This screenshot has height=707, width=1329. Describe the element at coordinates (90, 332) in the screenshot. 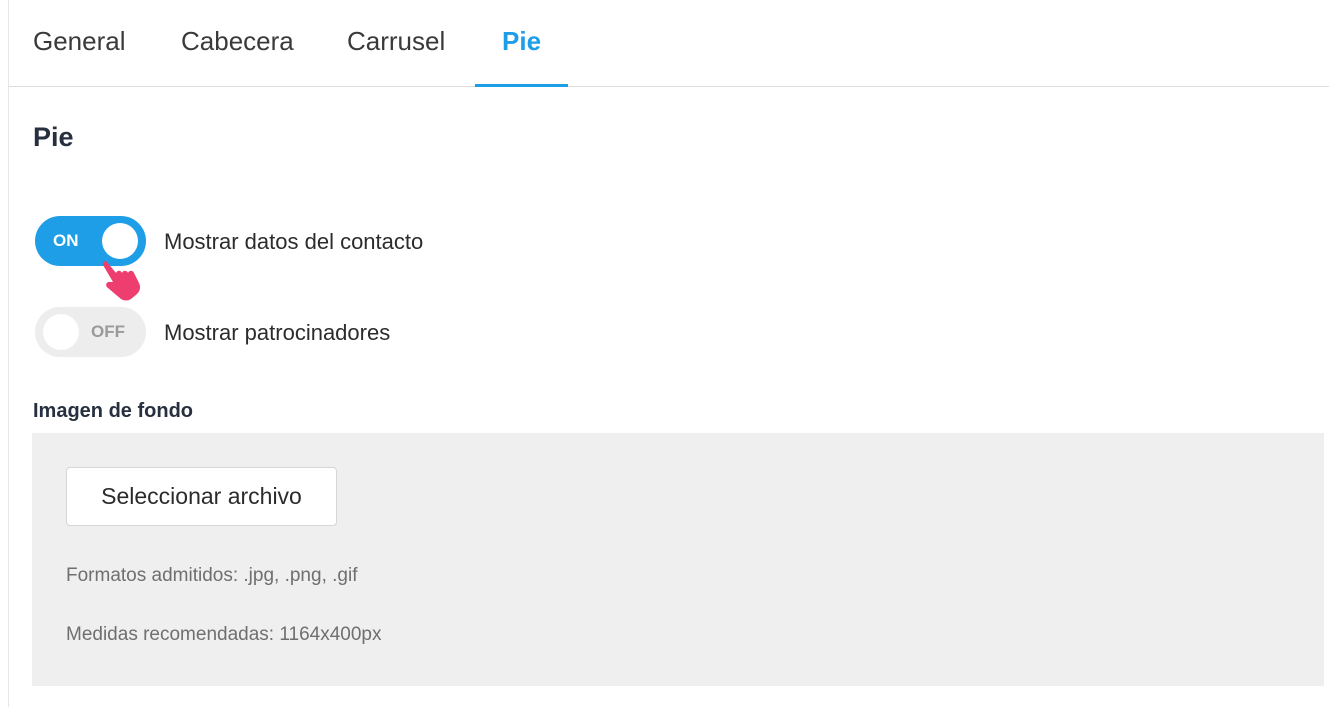

I see `show-sponsors-toggle: OFF` at that location.